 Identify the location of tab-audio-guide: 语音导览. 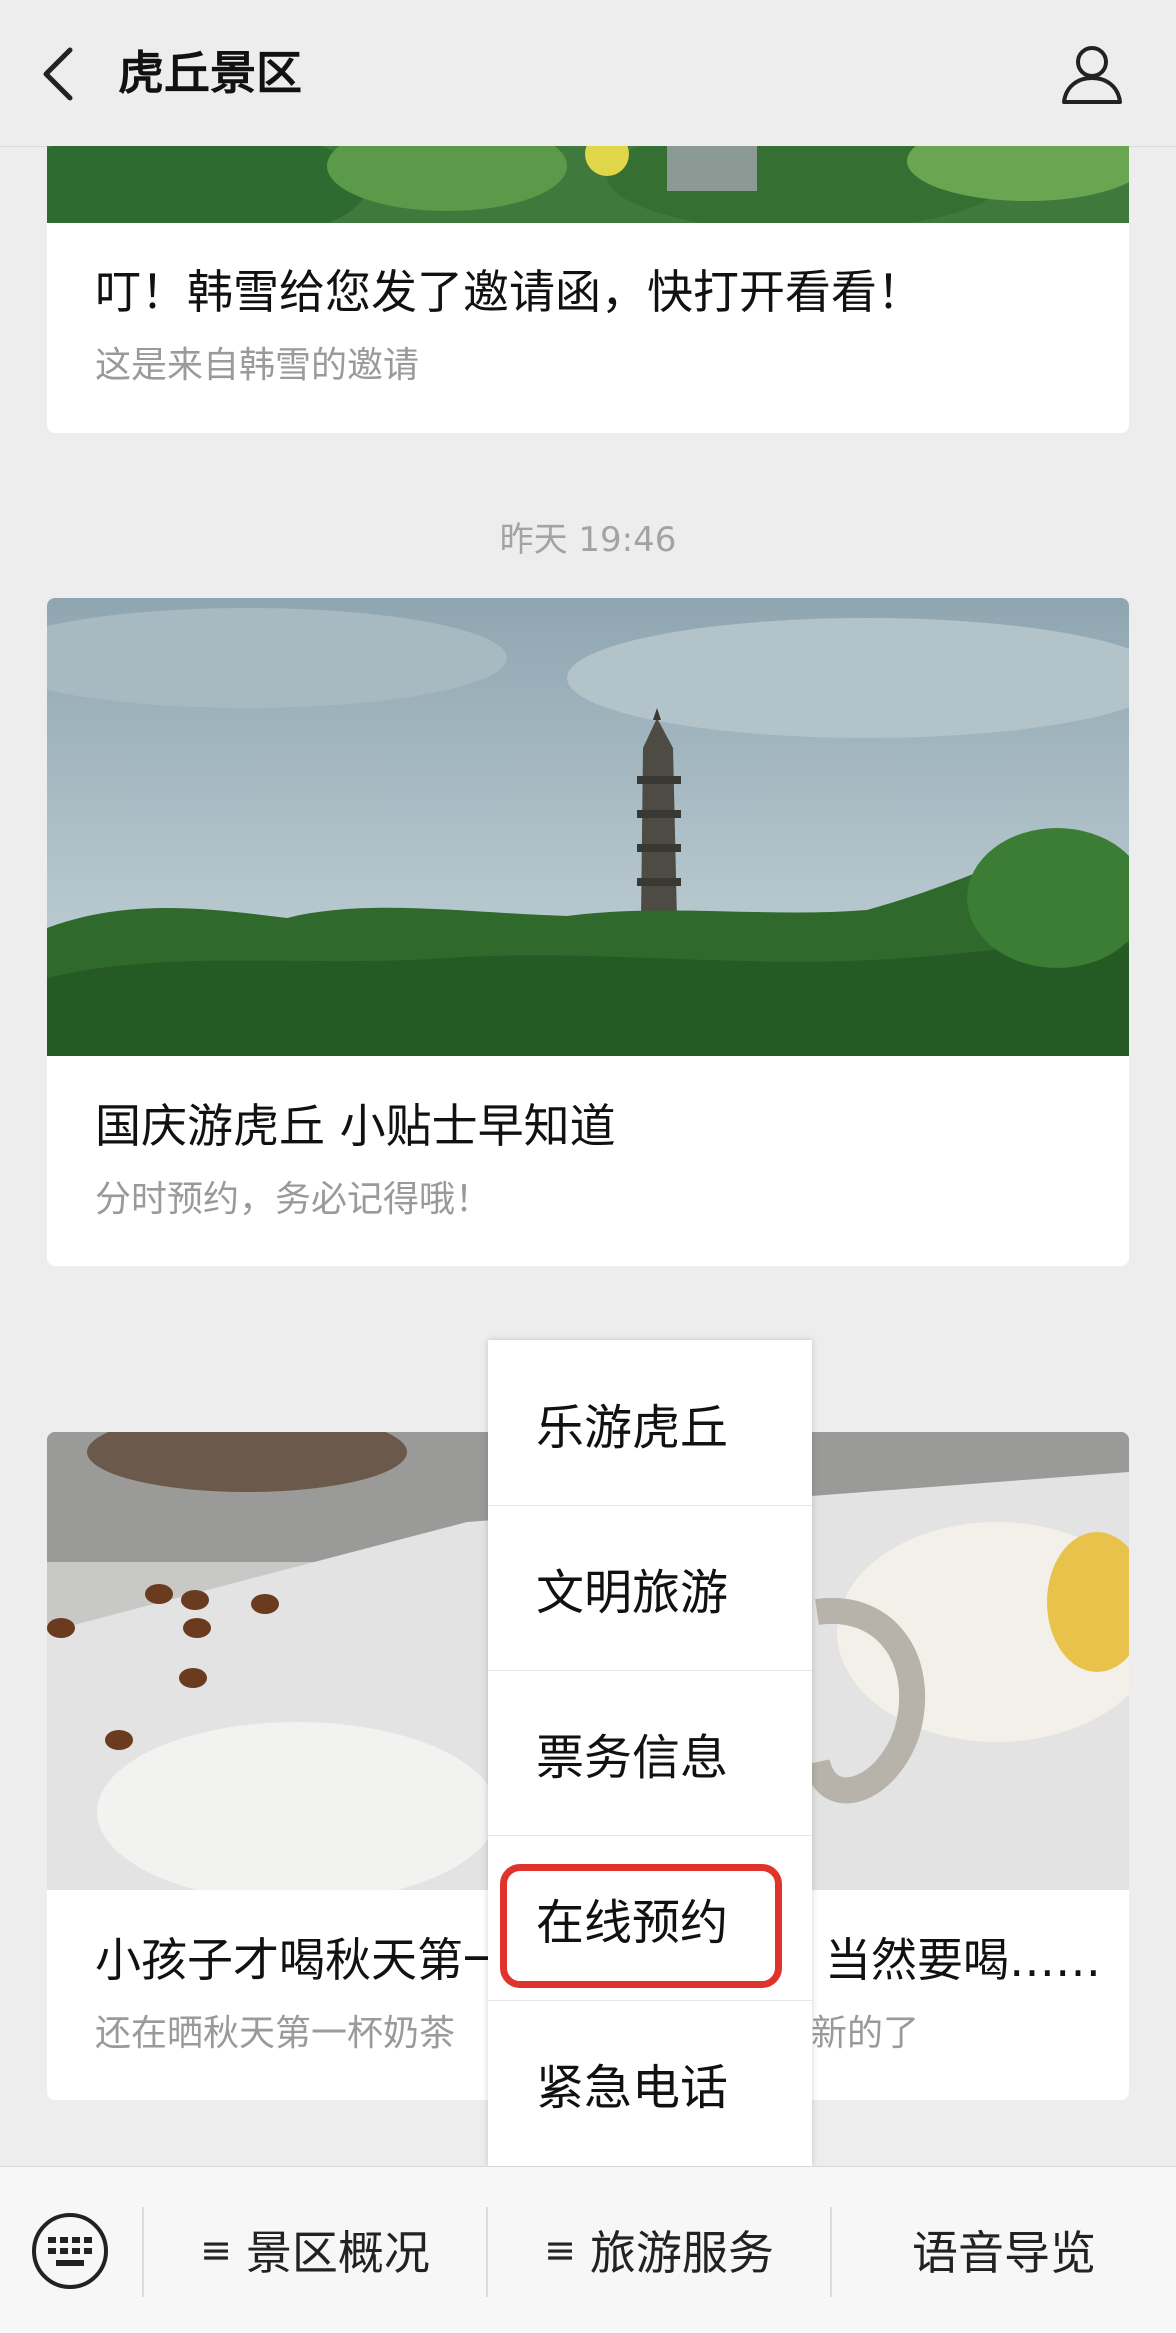
(1004, 2250).